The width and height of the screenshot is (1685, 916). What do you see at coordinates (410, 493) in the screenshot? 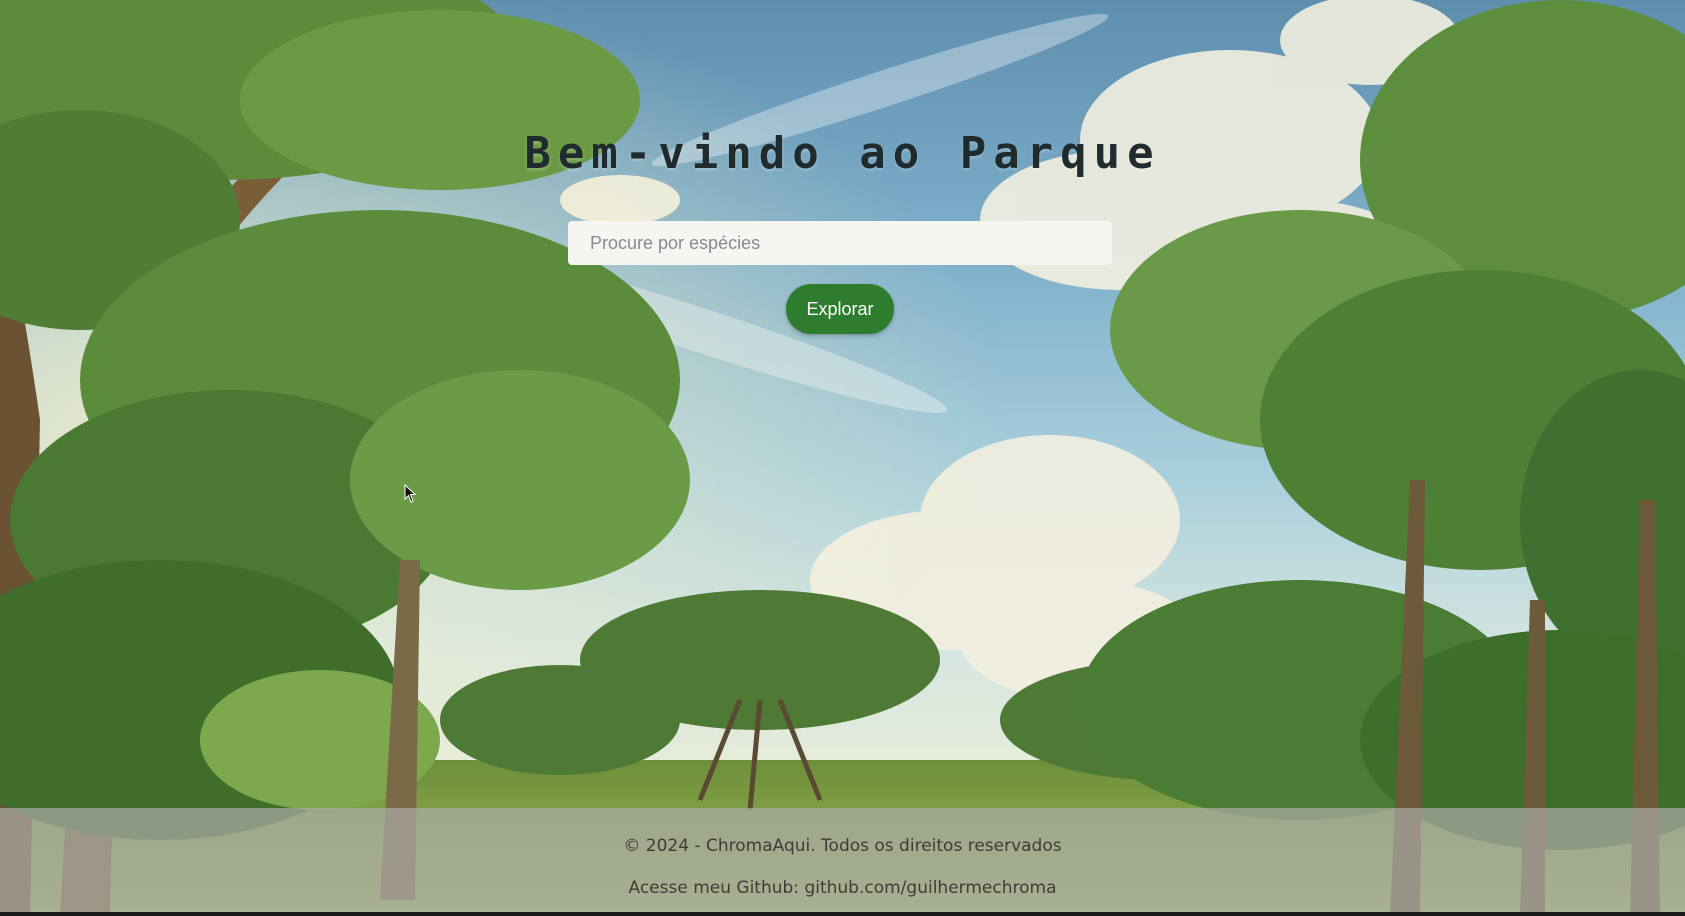
I see `mouse-pointer-icon` at bounding box center [410, 493].